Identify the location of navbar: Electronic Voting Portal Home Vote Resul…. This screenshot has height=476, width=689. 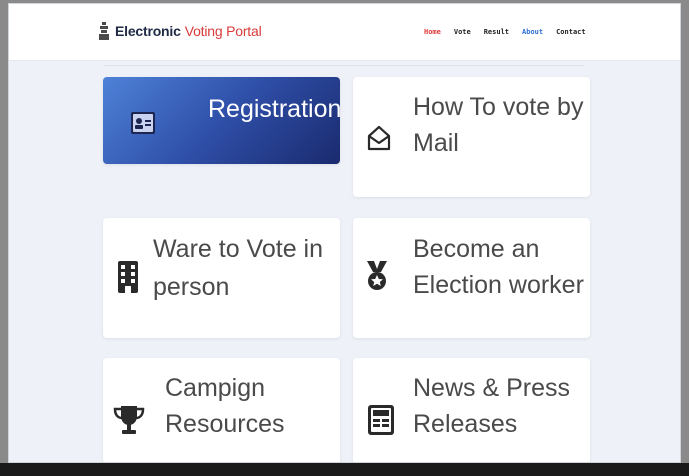
(344, 32).